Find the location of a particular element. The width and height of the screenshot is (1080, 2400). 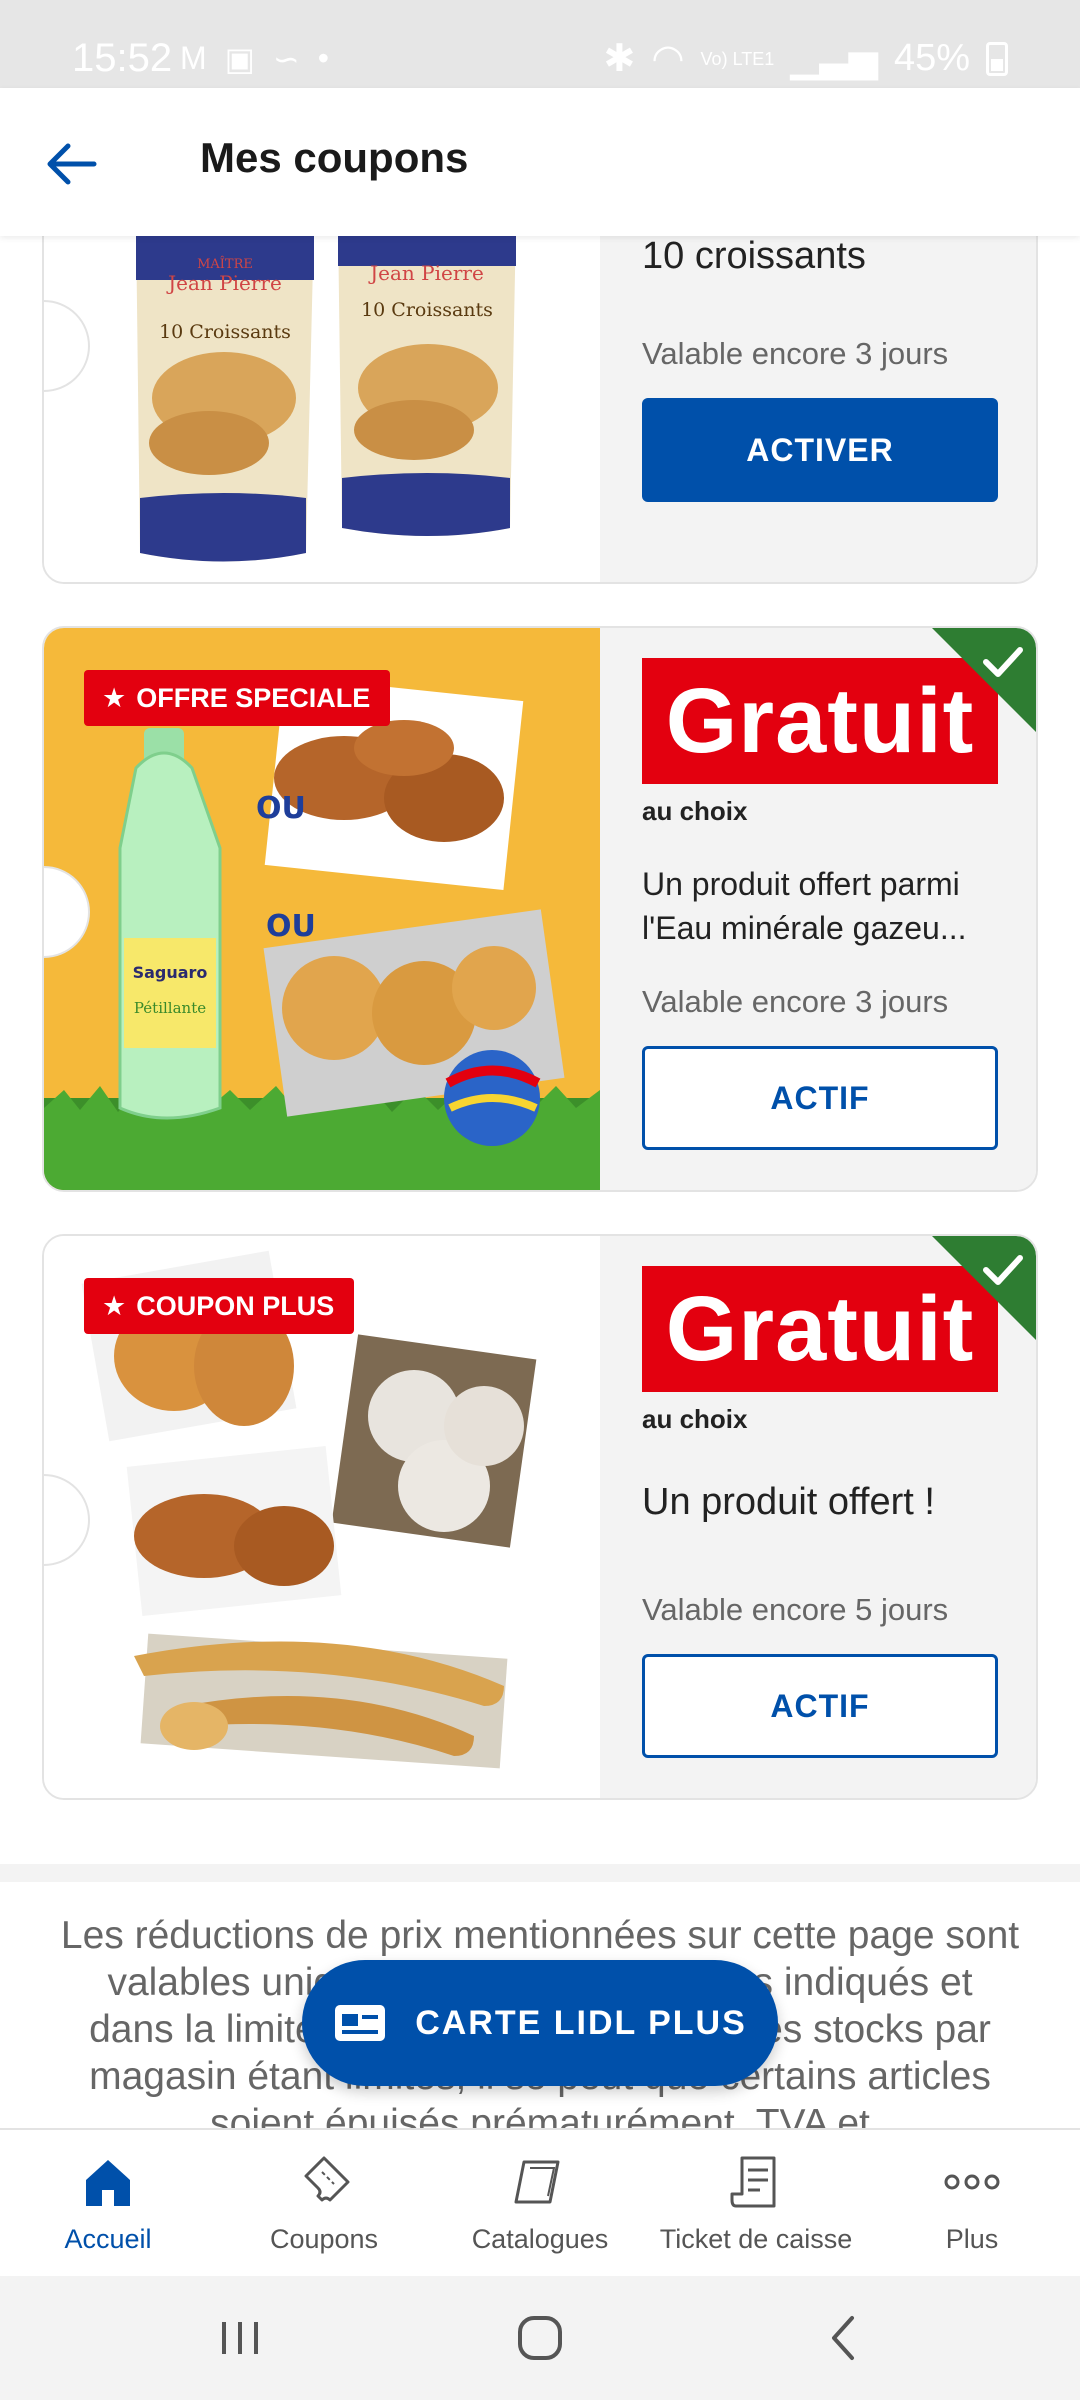

status-bar: 15:52 M ▣ ∽ • ✱ ◠ Vo) LTE1 ▁▃▅ 45% is located at coordinates (540, 44).